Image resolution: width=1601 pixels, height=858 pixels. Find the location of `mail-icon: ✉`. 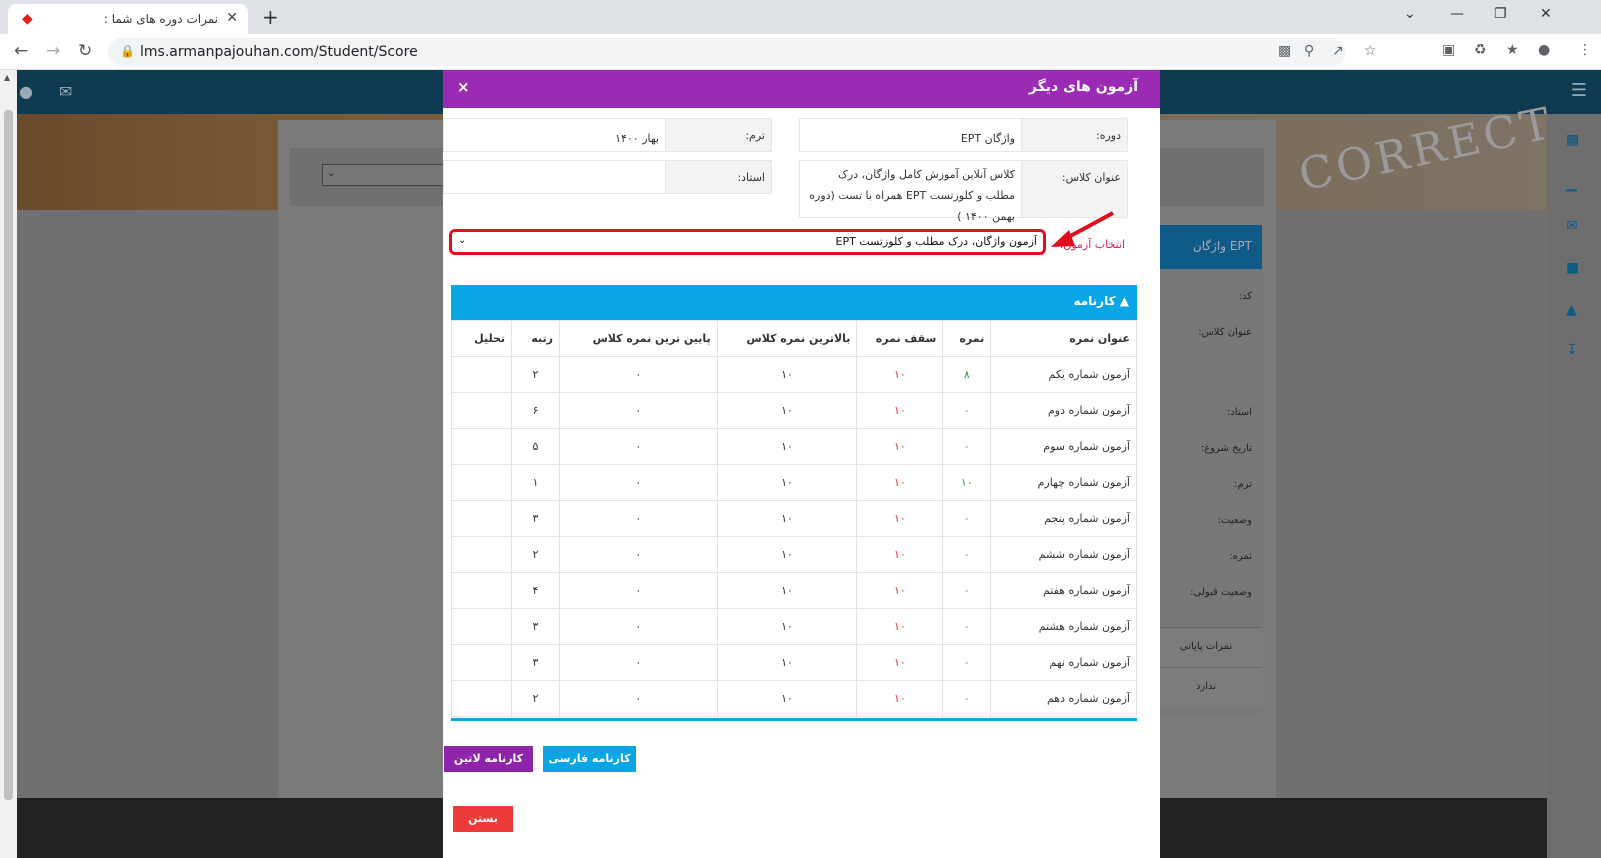

mail-icon: ✉ is located at coordinates (65, 91).